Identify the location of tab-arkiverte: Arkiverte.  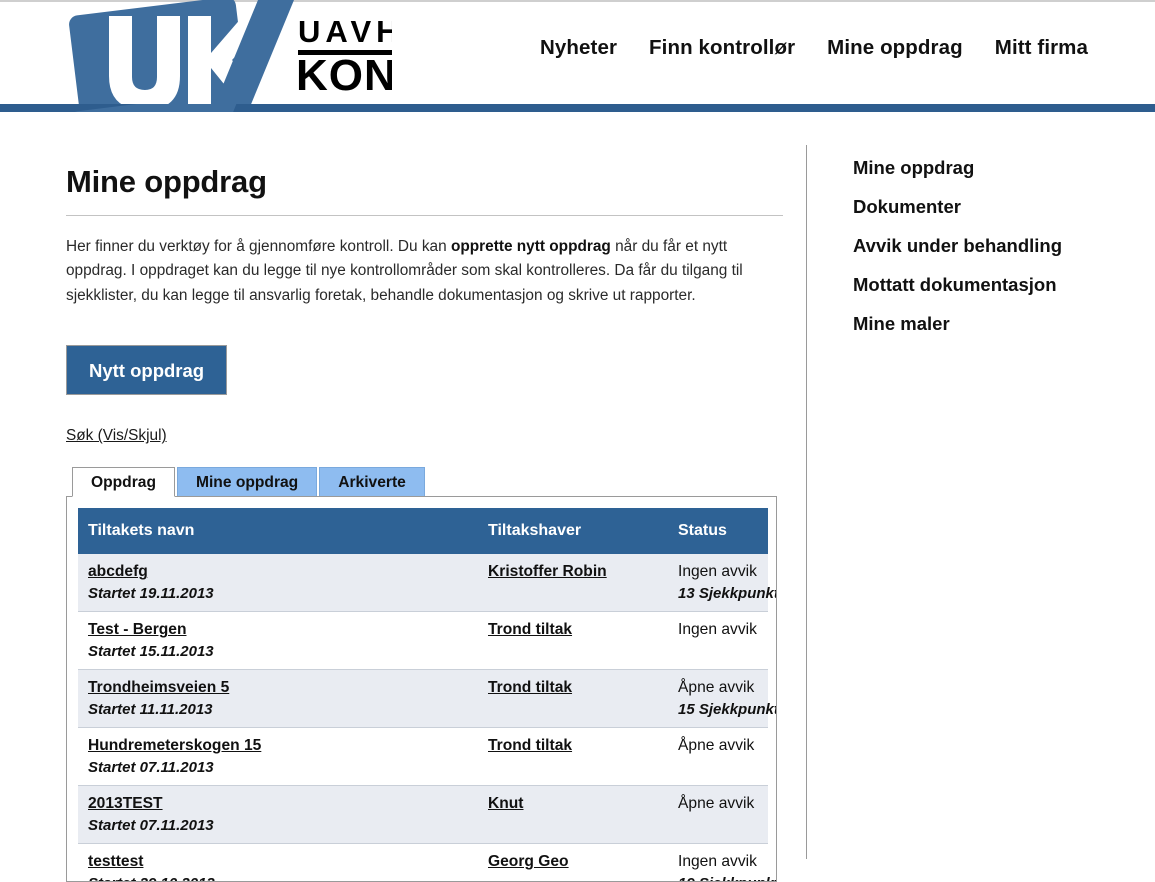
(372, 482).